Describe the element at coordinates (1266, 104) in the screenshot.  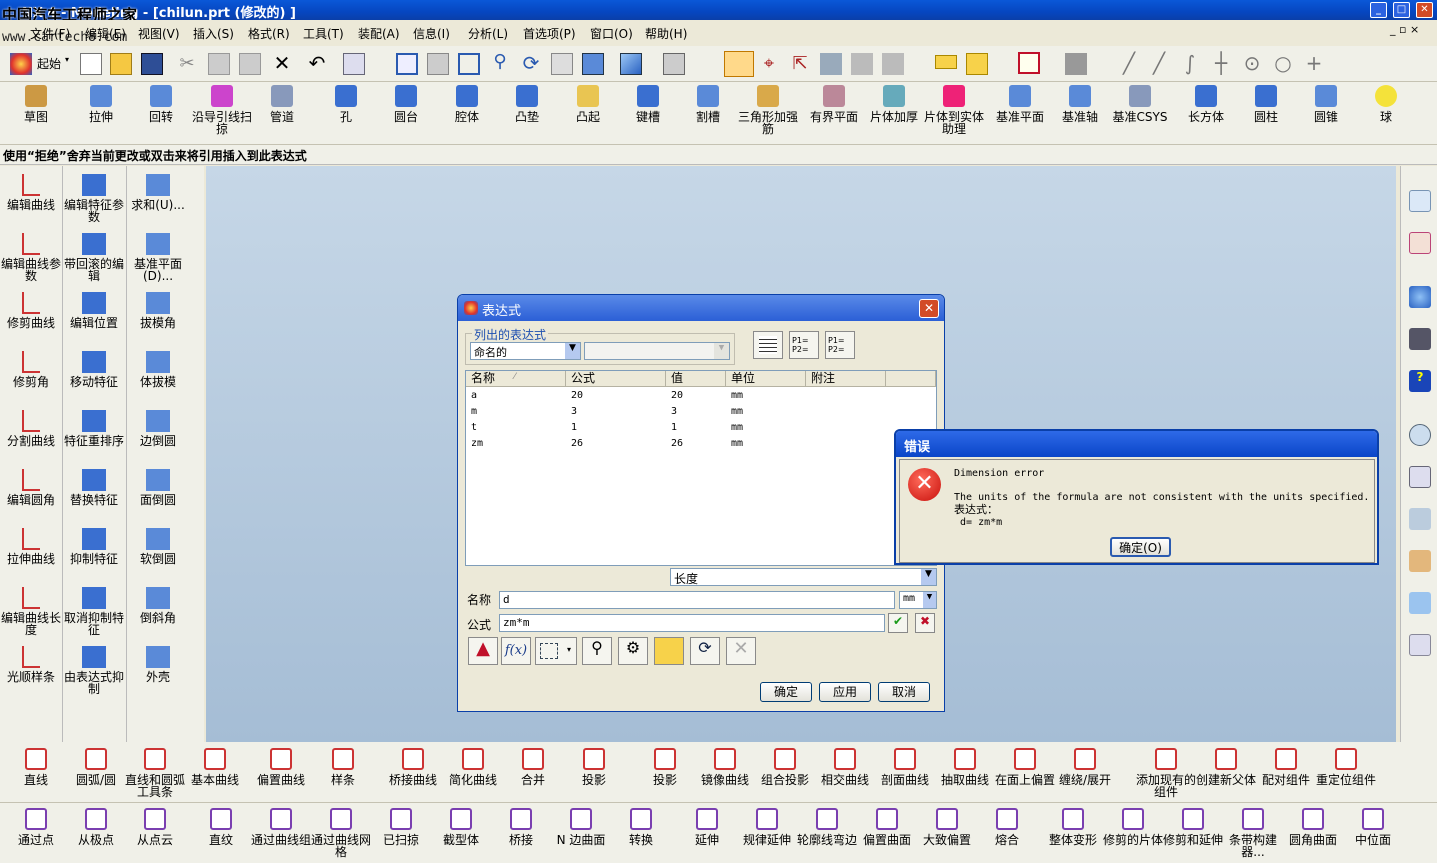
I see `tool-cylinder: 圆柱` at that location.